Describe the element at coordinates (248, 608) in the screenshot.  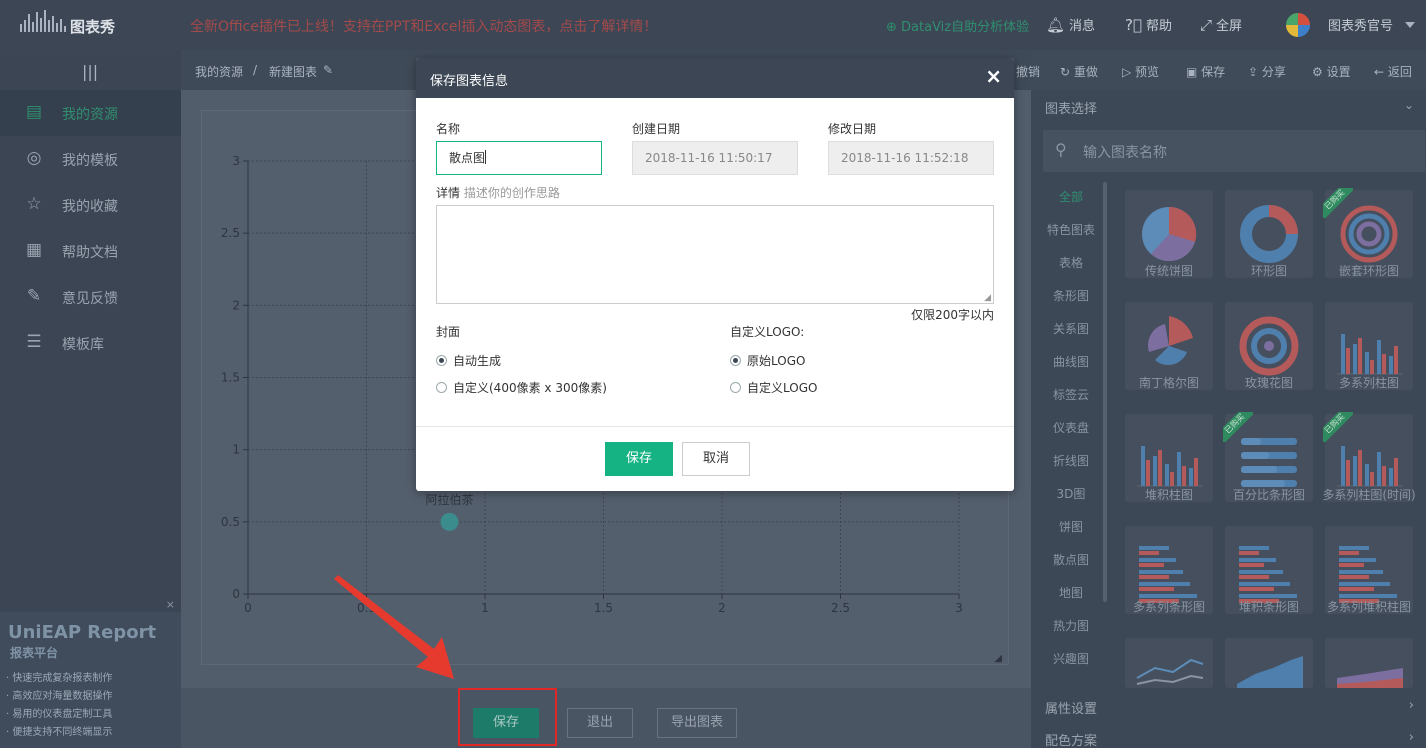
I see `x-tick-label: 0` at that location.